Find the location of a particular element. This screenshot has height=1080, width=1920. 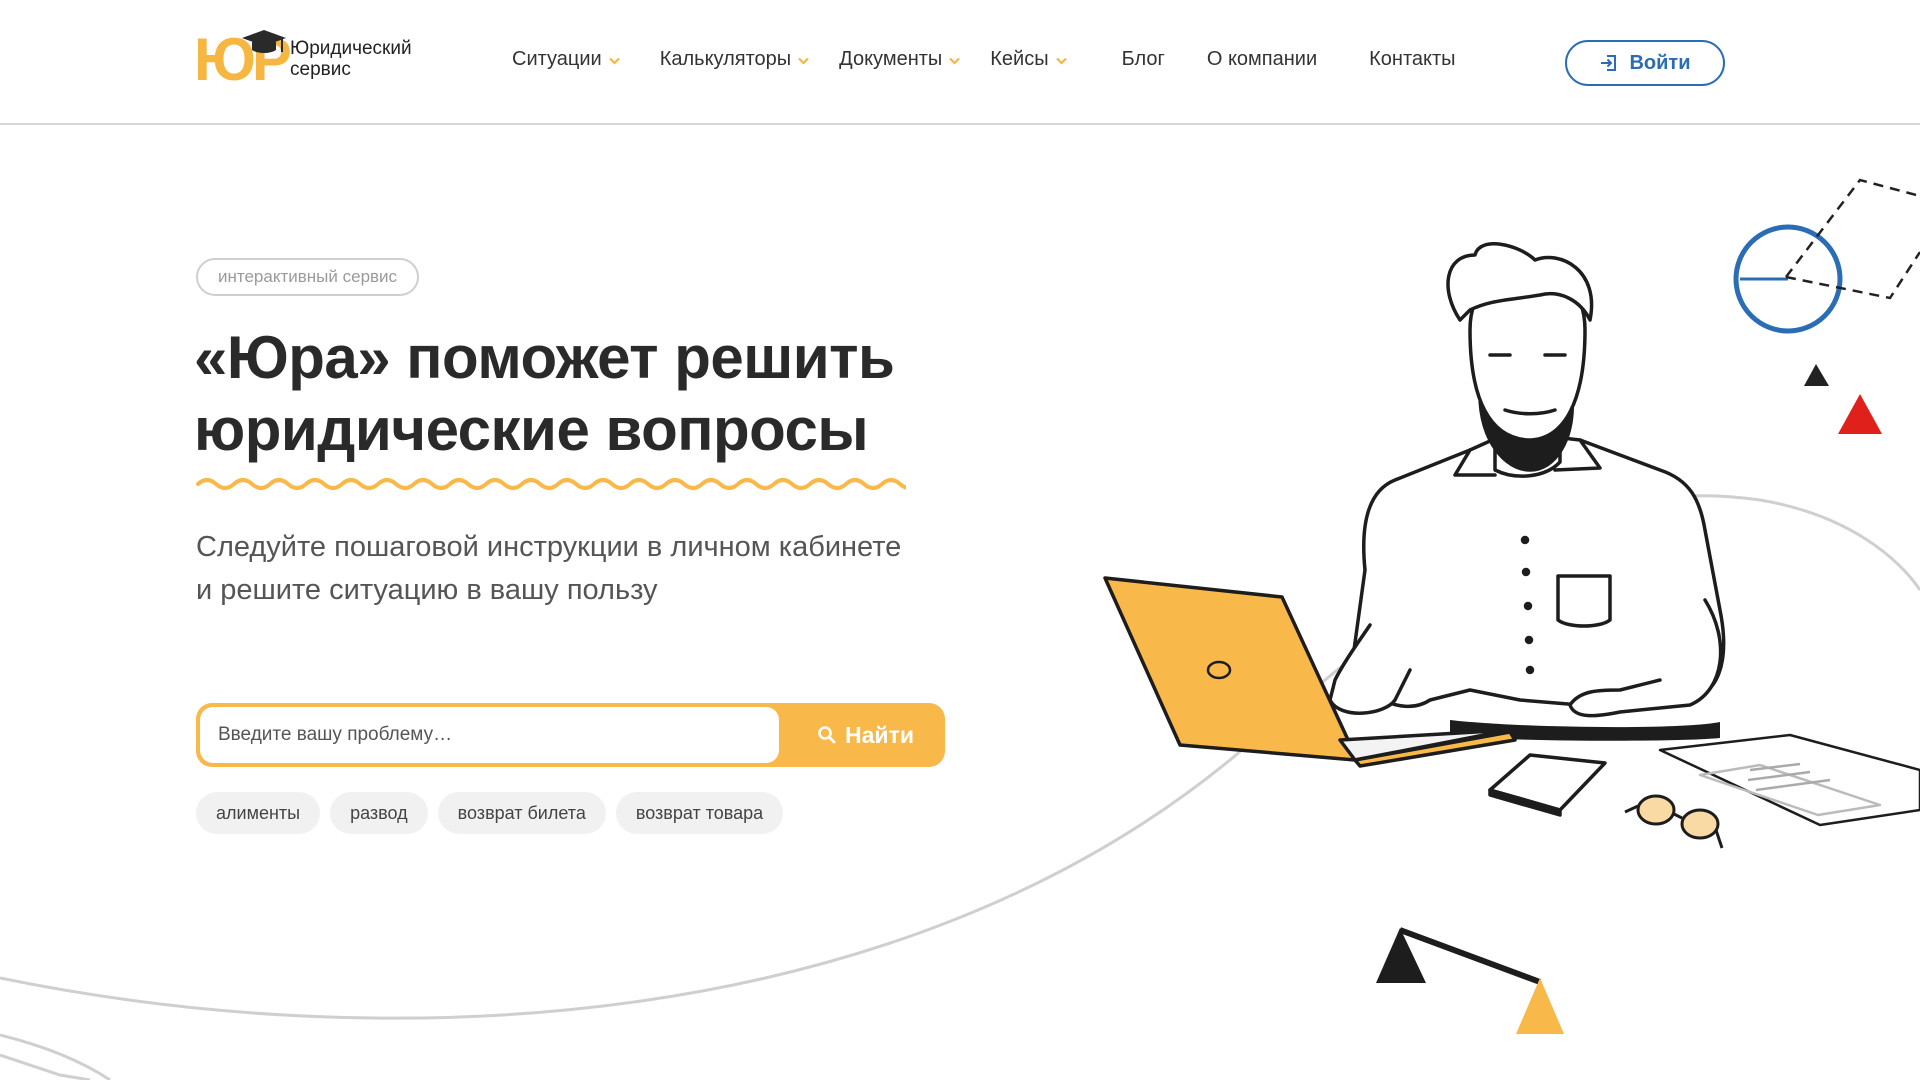

hero-subtitle-line-2: и решите ситуацию в вашу пользу is located at coordinates (427, 590).